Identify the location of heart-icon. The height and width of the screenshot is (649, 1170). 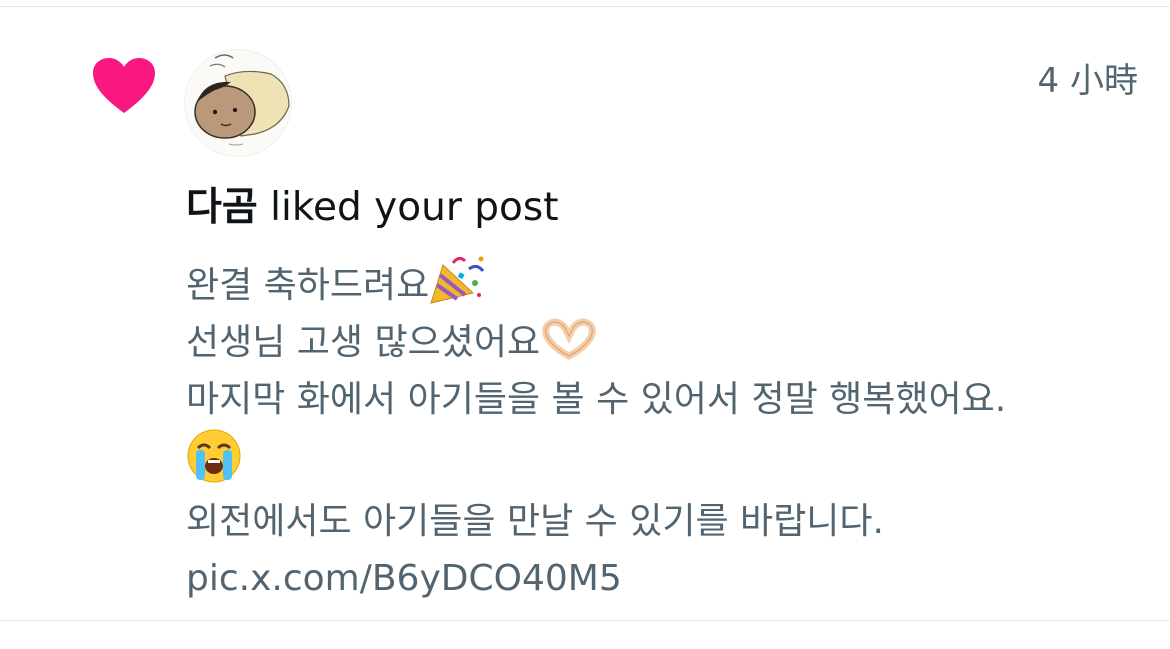
(124, 85).